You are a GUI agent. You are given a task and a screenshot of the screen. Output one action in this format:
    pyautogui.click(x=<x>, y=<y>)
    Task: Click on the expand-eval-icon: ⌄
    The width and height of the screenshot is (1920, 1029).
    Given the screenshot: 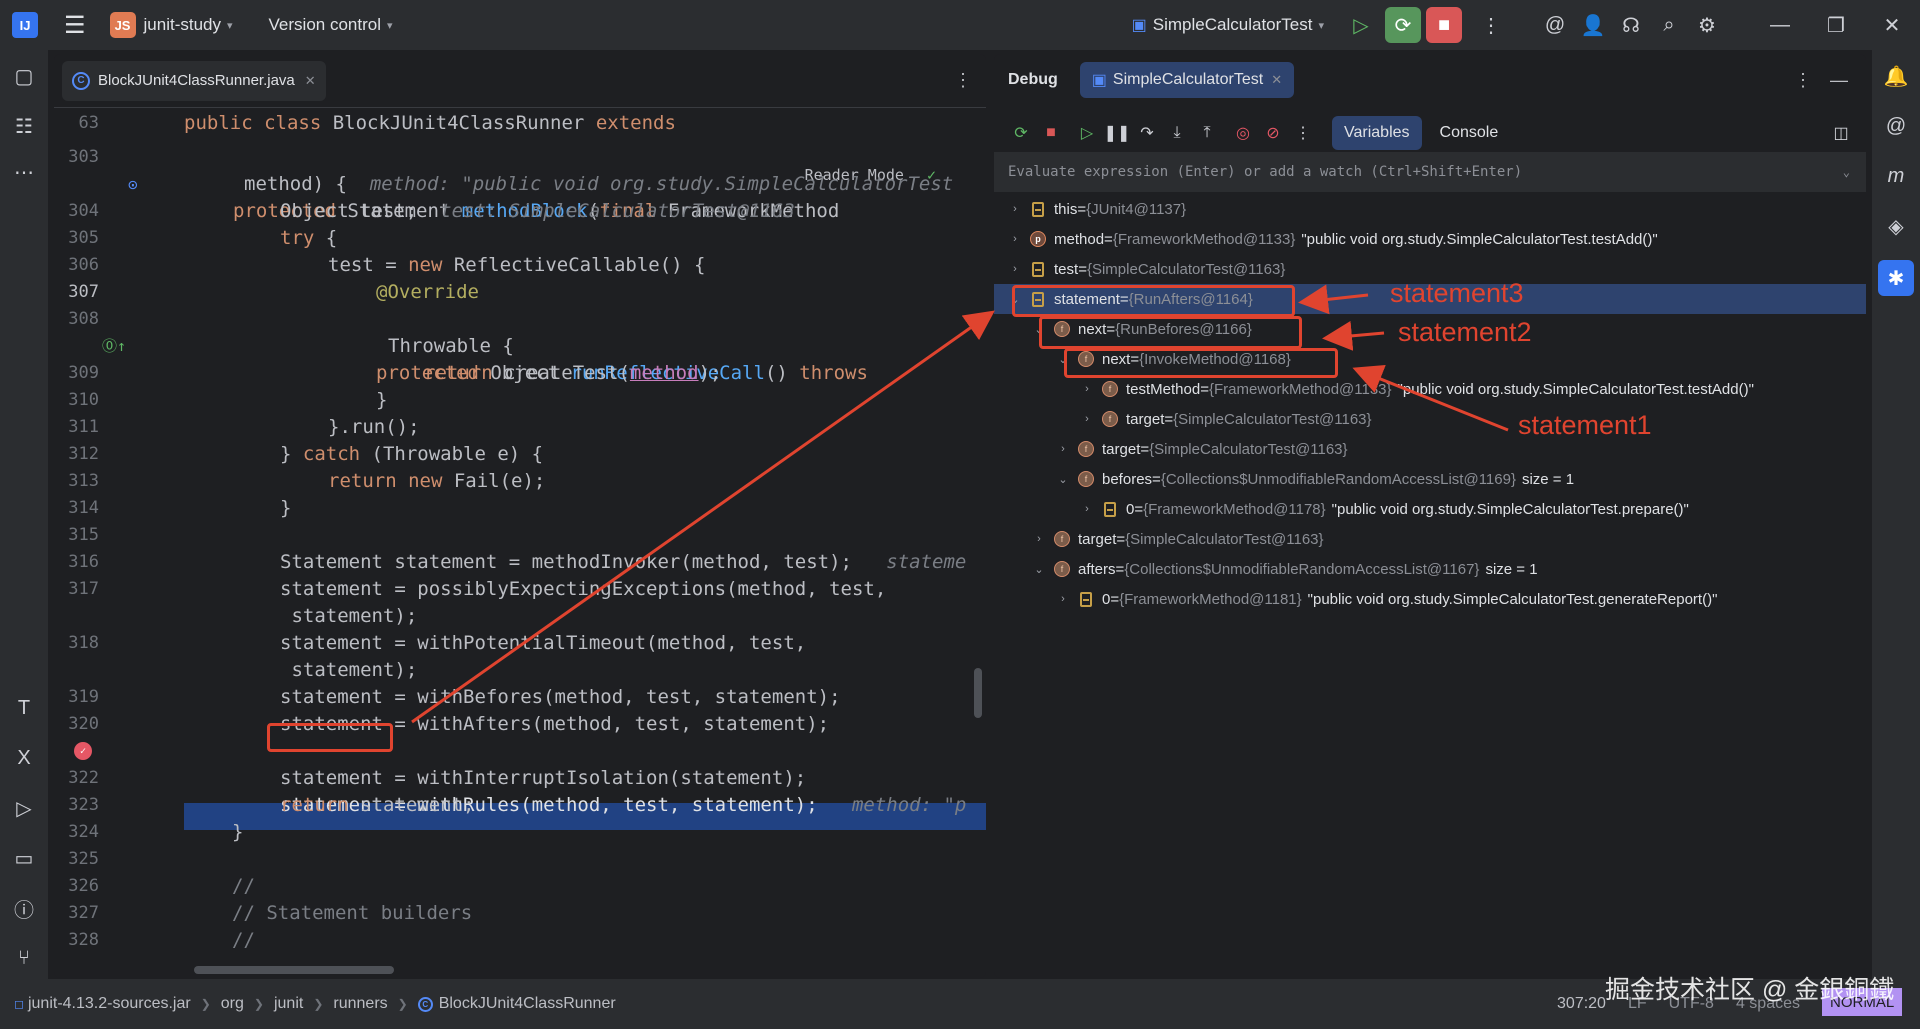 What is the action you would take?
    pyautogui.click(x=1846, y=172)
    